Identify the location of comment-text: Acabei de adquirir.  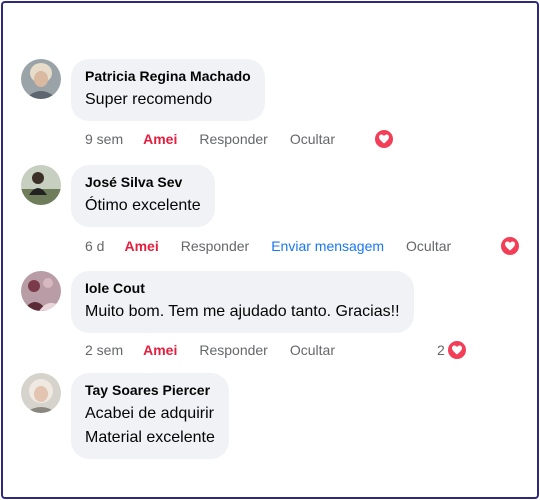
(149, 413).